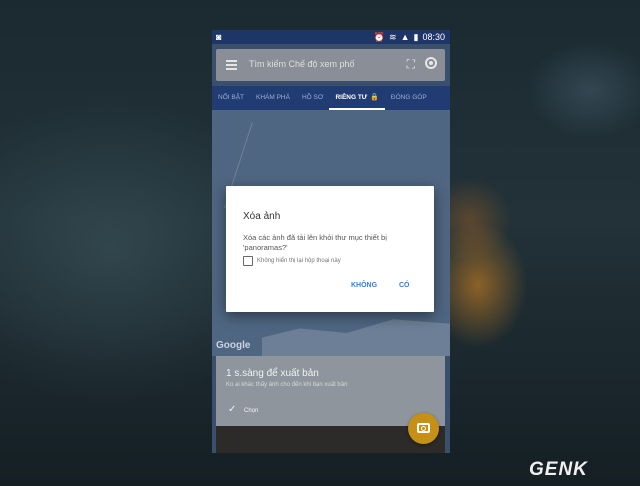 This screenshot has height=486, width=640. Describe the element at coordinates (273, 98) in the screenshot. I see `tab-kham-pha: KHÁM PHÁ` at that location.